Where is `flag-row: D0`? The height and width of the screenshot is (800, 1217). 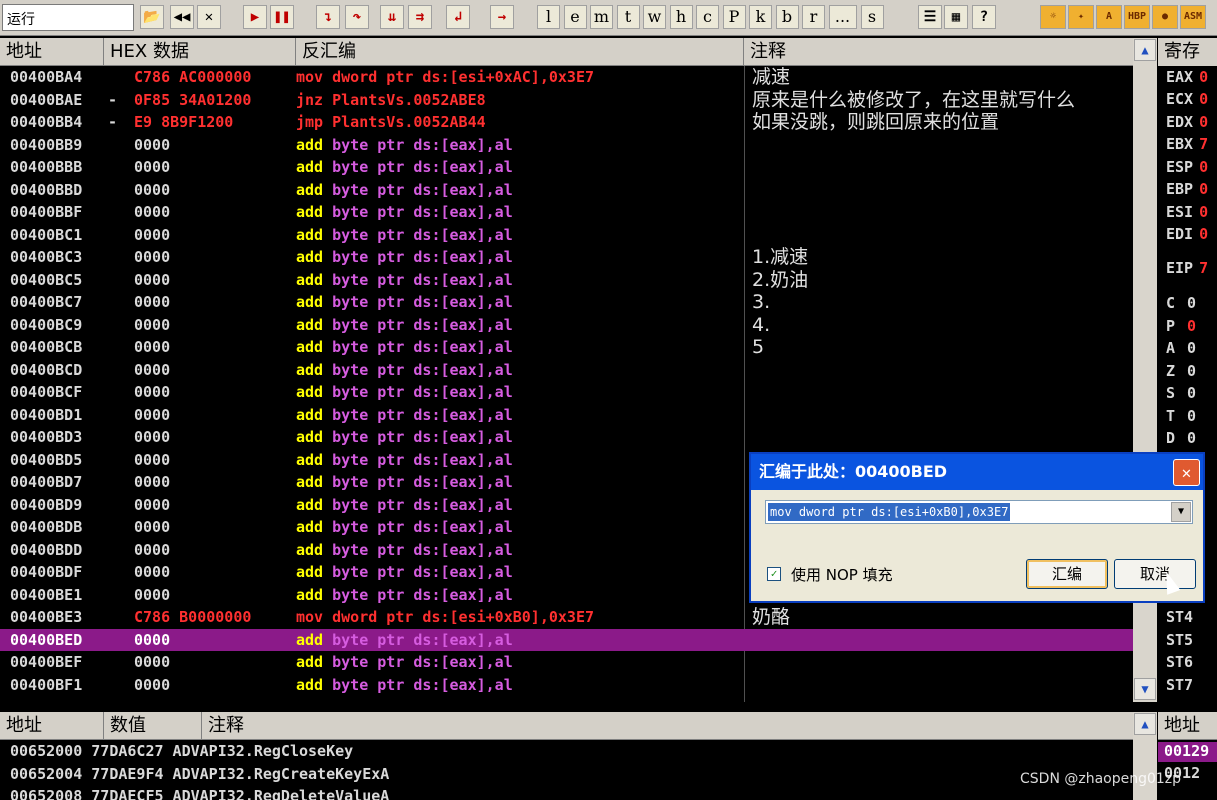 flag-row: D0 is located at coordinates (1181, 438).